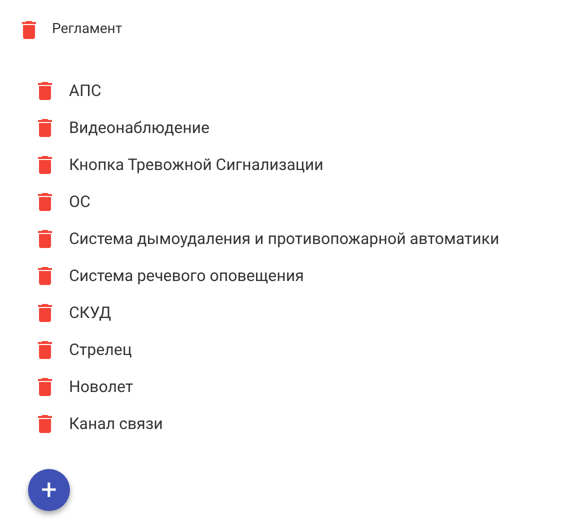  What do you see at coordinates (100, 349) in the screenshot?
I see `list-item-label: Стрелец` at bounding box center [100, 349].